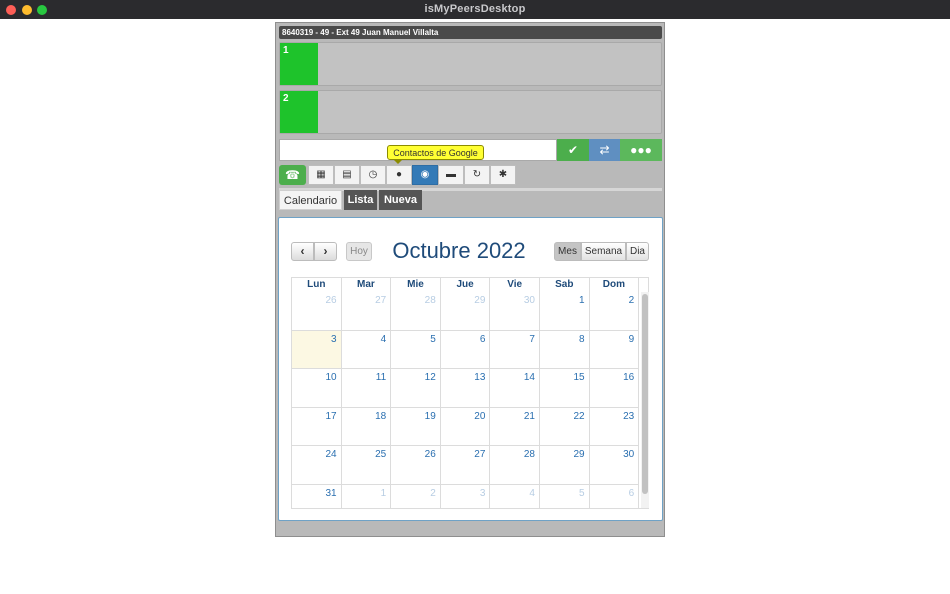  I want to click on today-button: Hoy, so click(359, 251).